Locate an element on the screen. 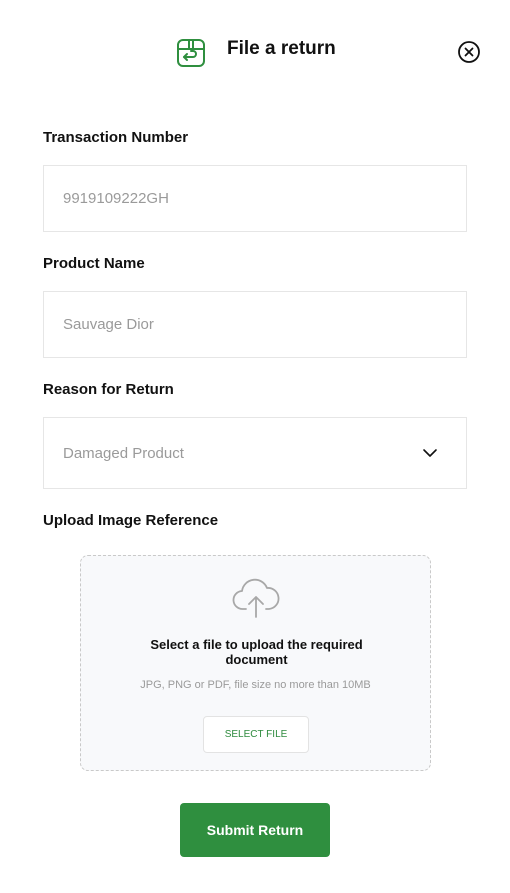 The height and width of the screenshot is (893, 510). reason-select: Damaged Product is located at coordinates (255, 453).